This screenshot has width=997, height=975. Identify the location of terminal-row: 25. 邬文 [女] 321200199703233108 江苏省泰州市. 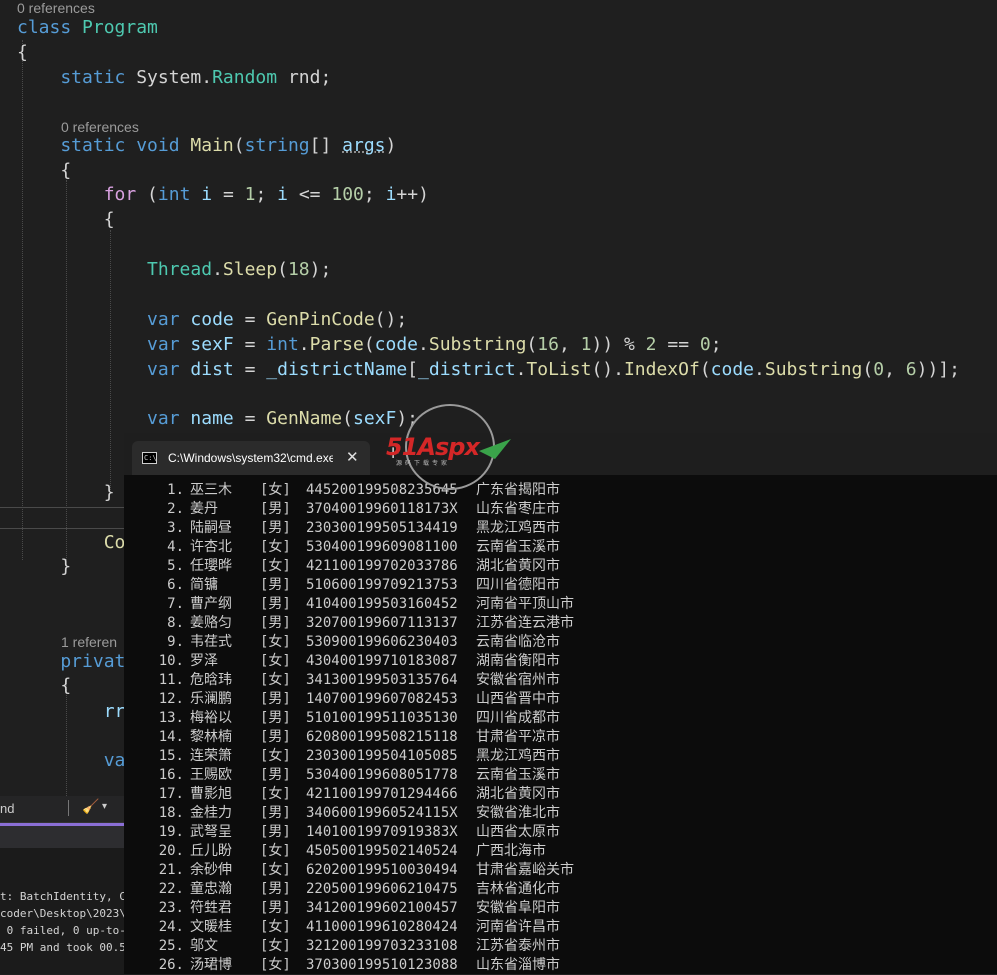
(355, 946).